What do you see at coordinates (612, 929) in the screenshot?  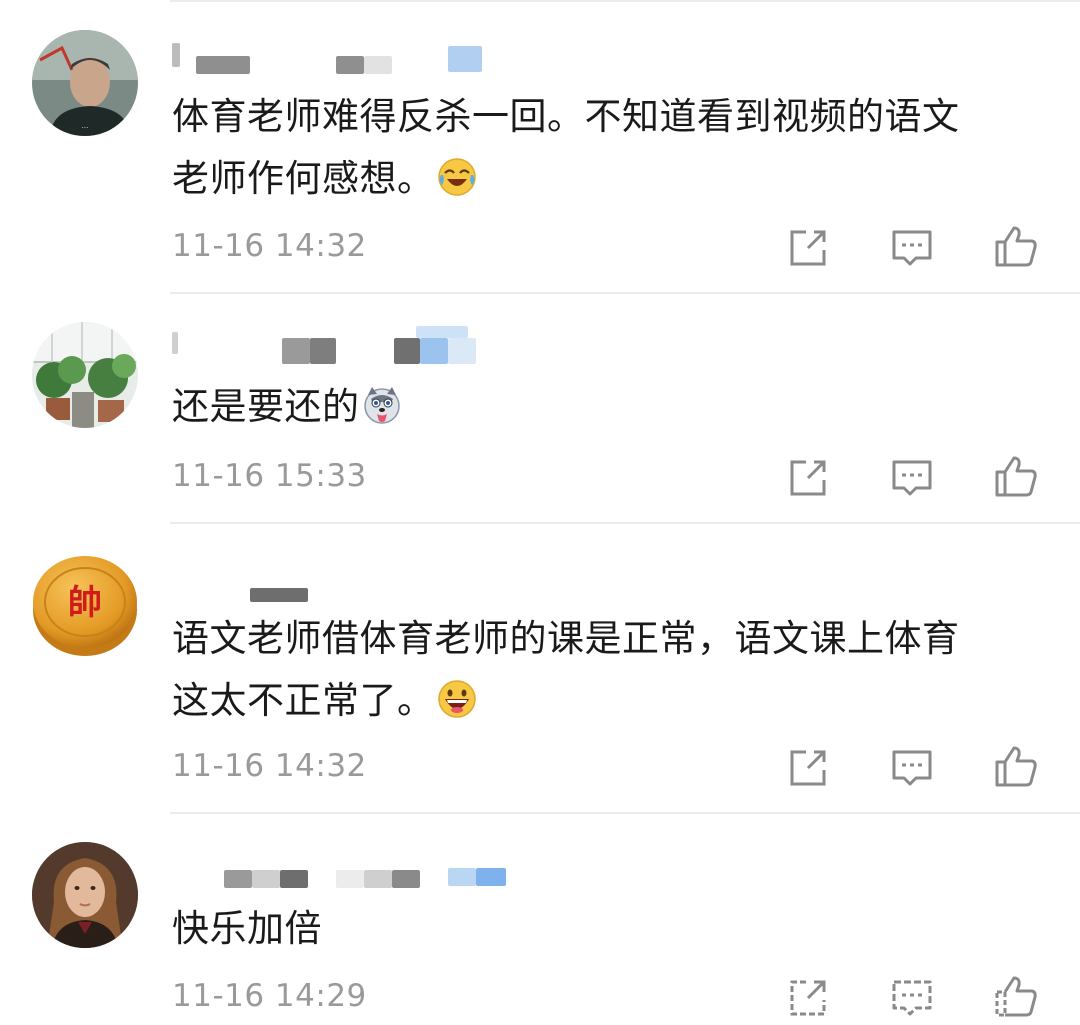 I see `comment-text: 快乐加倍` at bounding box center [612, 929].